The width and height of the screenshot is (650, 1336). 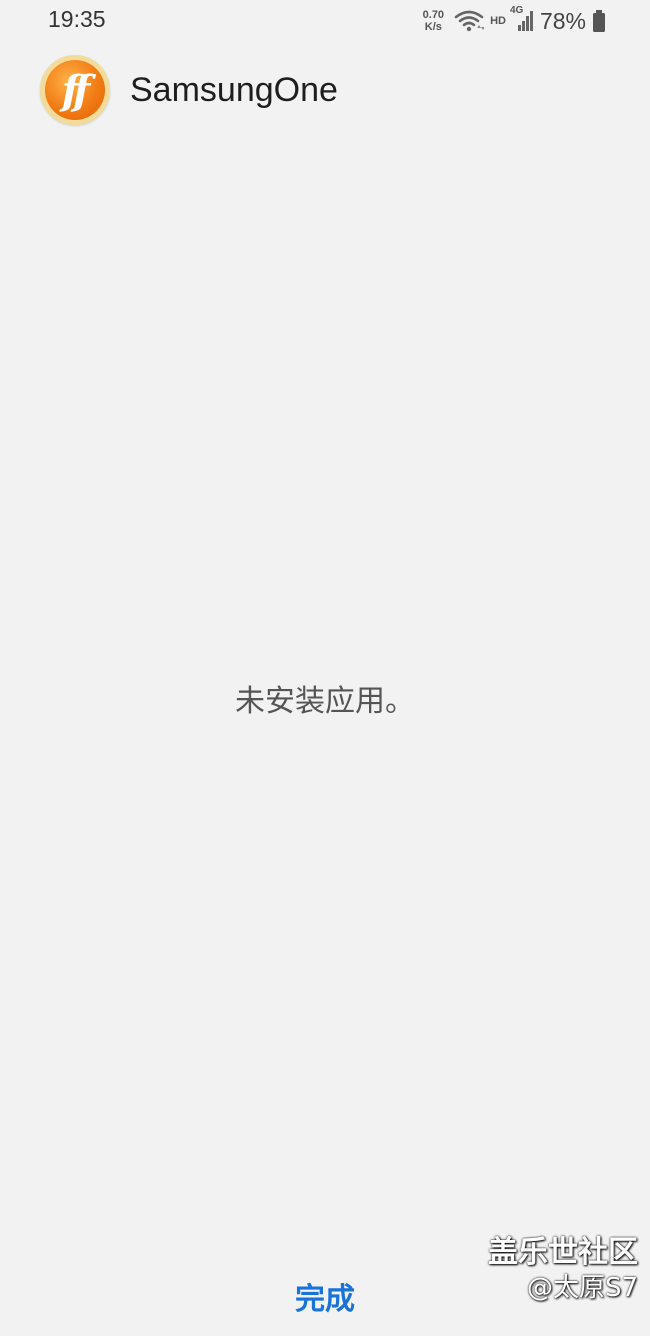 I want to click on app-icon-logo: ff, so click(x=75, y=90).